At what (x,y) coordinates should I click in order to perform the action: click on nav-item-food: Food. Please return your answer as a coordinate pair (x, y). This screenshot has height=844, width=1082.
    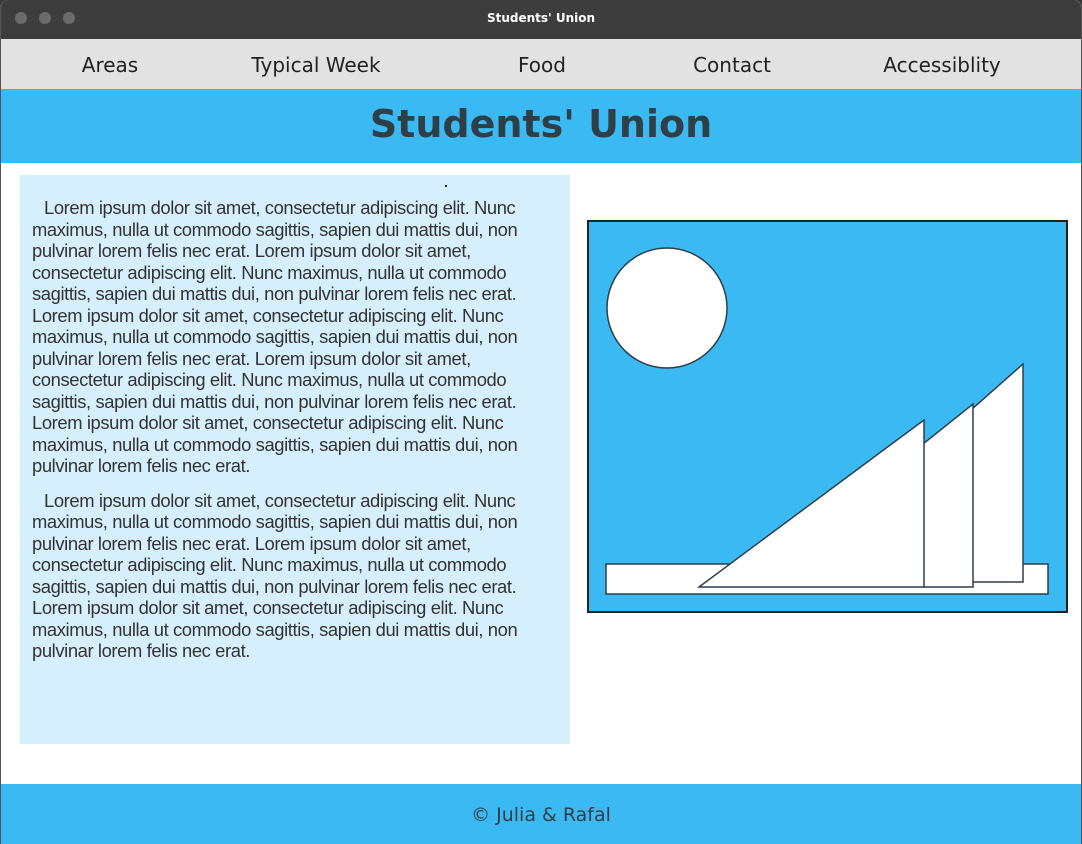
    Looking at the image, I should click on (542, 65).